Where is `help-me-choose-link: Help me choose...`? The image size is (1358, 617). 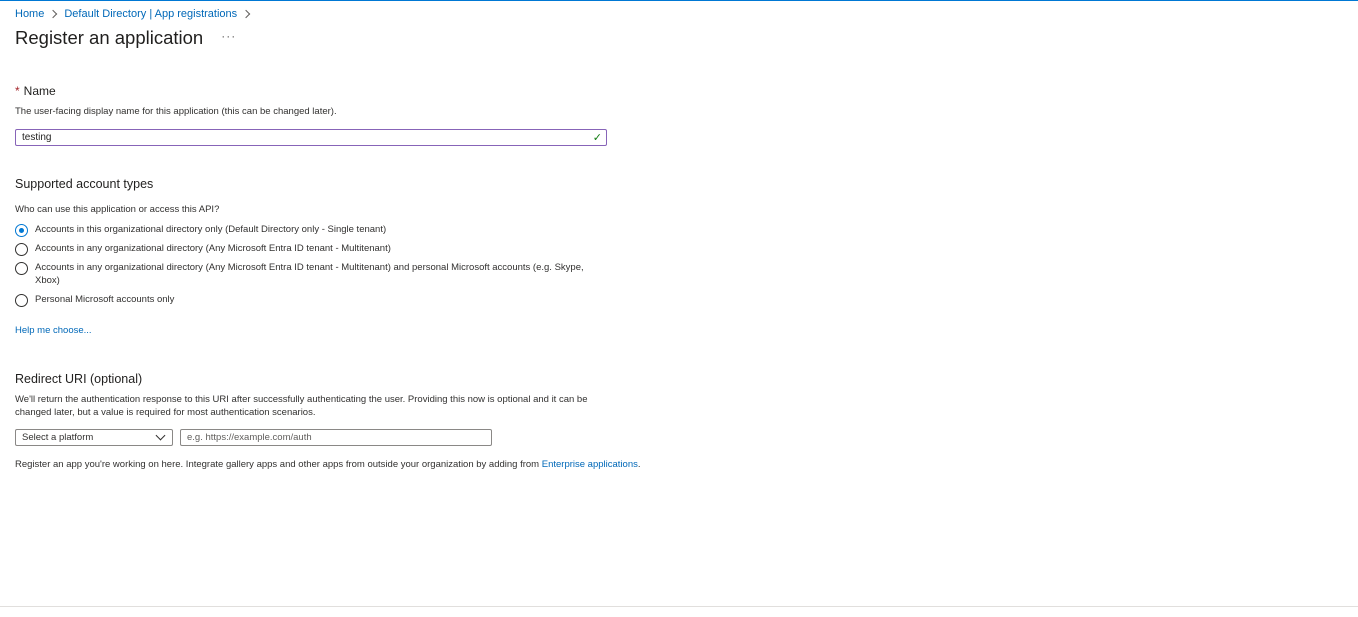
help-me-choose-link: Help me choose... is located at coordinates (53, 330).